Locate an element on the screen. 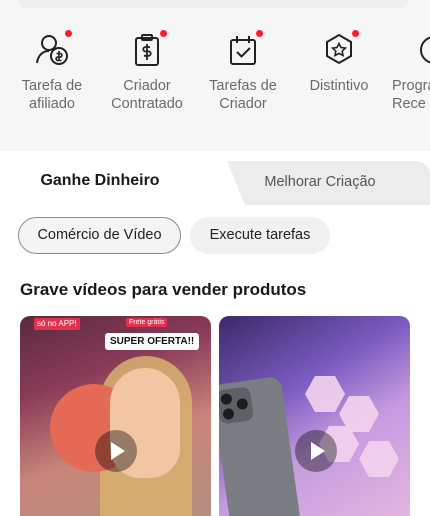 Image resolution: width=430 pixels, height=516 pixels. quick-action-label: Distintivo is located at coordinates (339, 86).